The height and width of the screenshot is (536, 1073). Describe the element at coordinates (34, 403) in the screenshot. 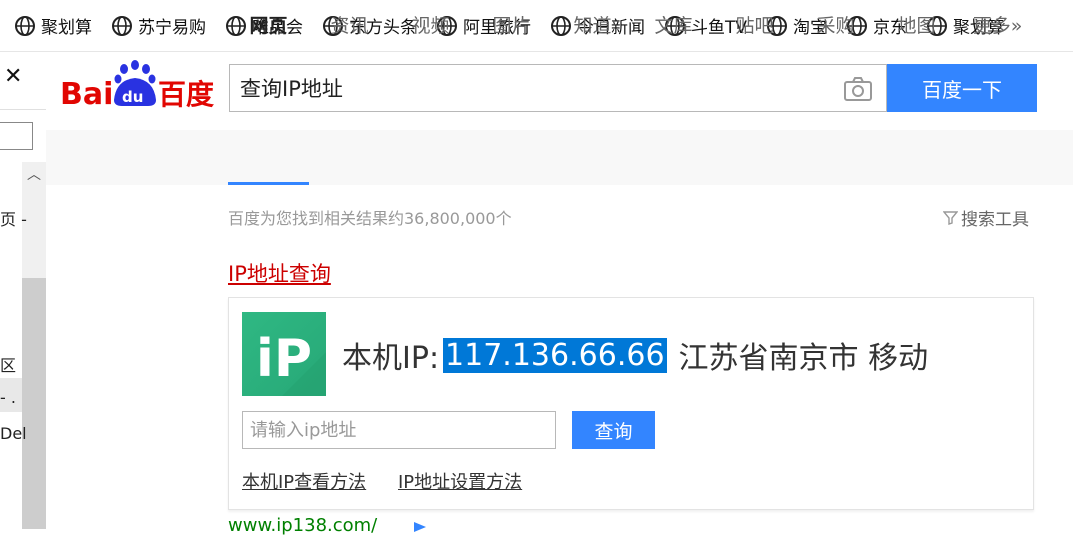

I see `side-scrollbar-thumb` at that location.